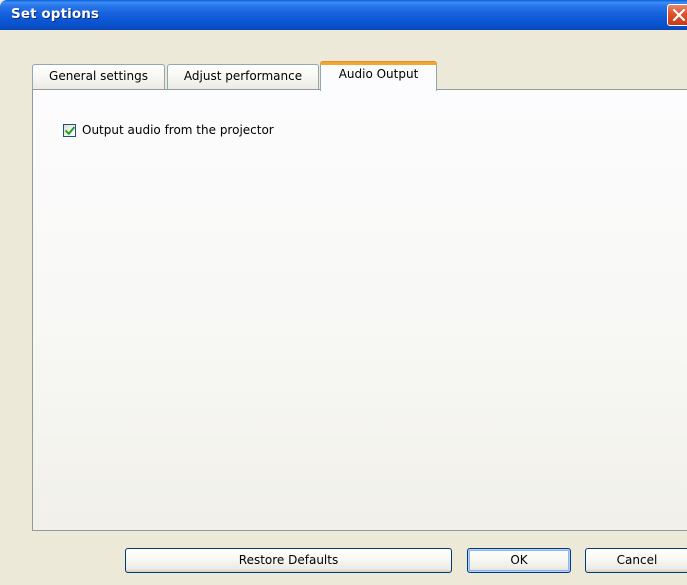 This screenshot has height=585, width=687. I want to click on title-bar: Set options, so click(343, 15).